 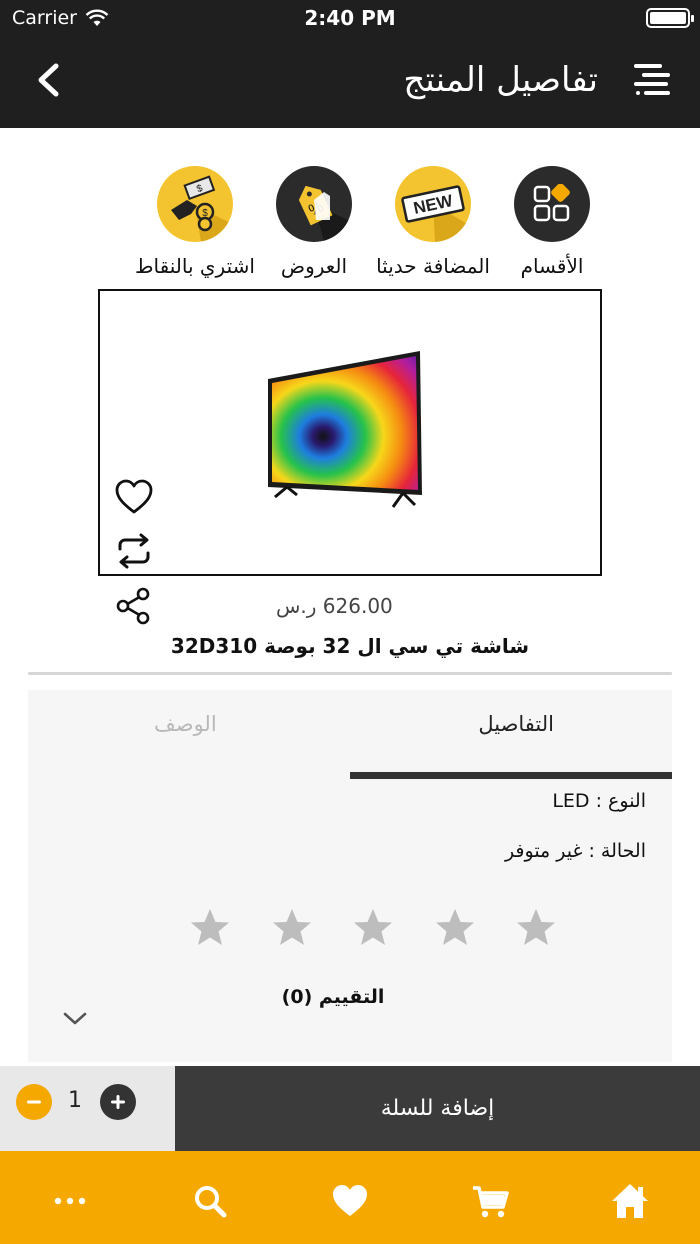 I want to click on back-button, so click(x=48, y=80).